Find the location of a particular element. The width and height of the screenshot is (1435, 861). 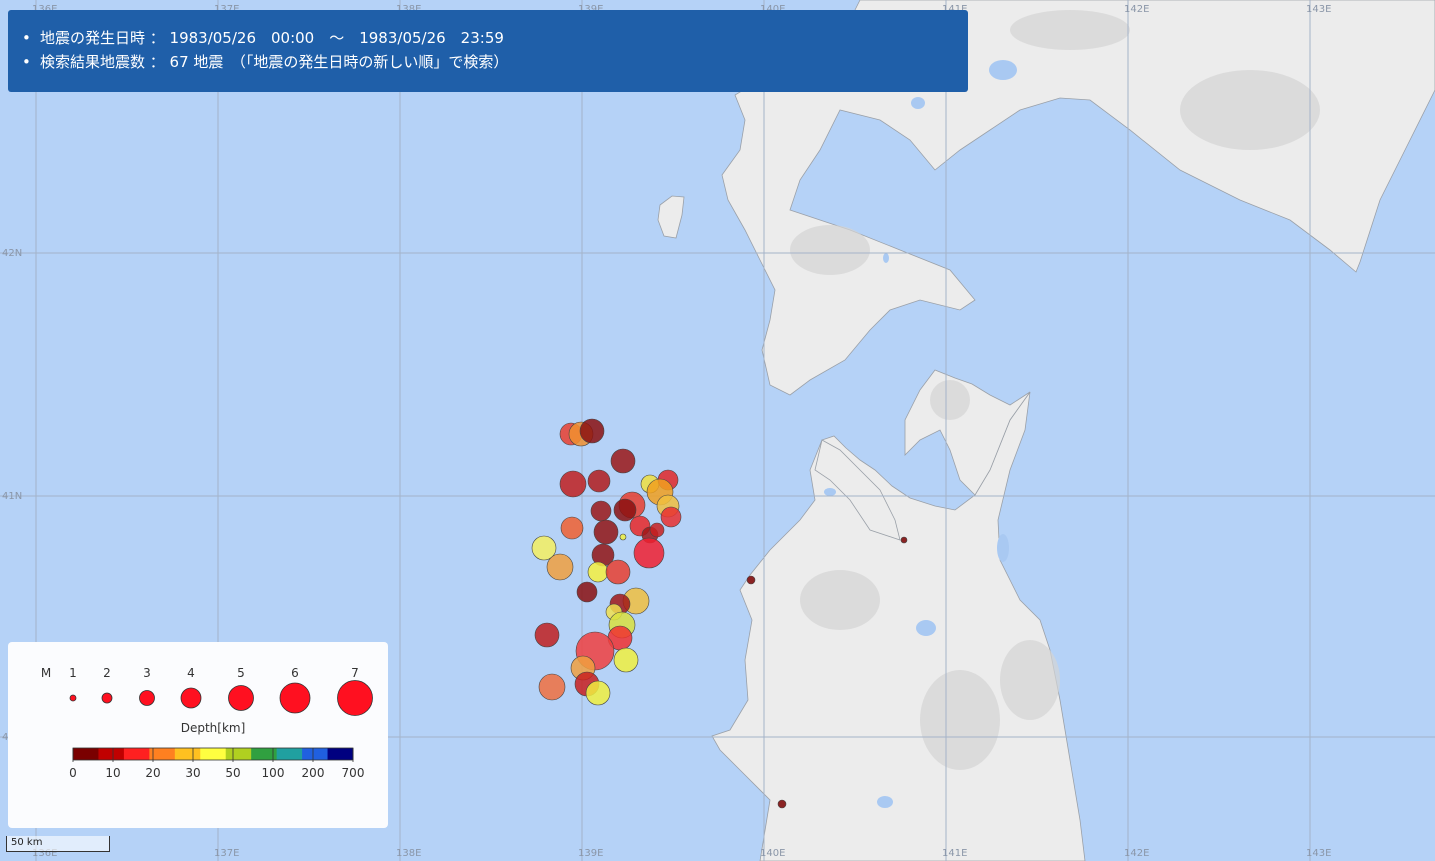

lon-label: 138E is located at coordinates (408, 853).